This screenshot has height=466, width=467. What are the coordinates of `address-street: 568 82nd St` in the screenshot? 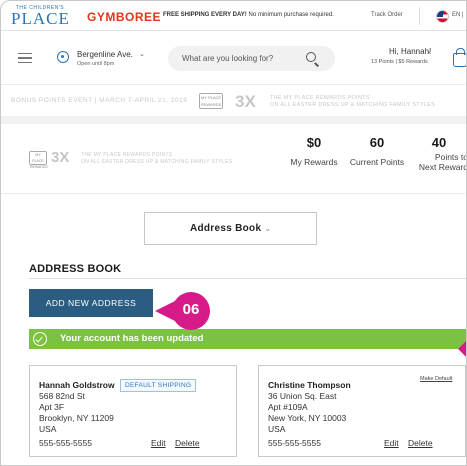 It's located at (62, 396).